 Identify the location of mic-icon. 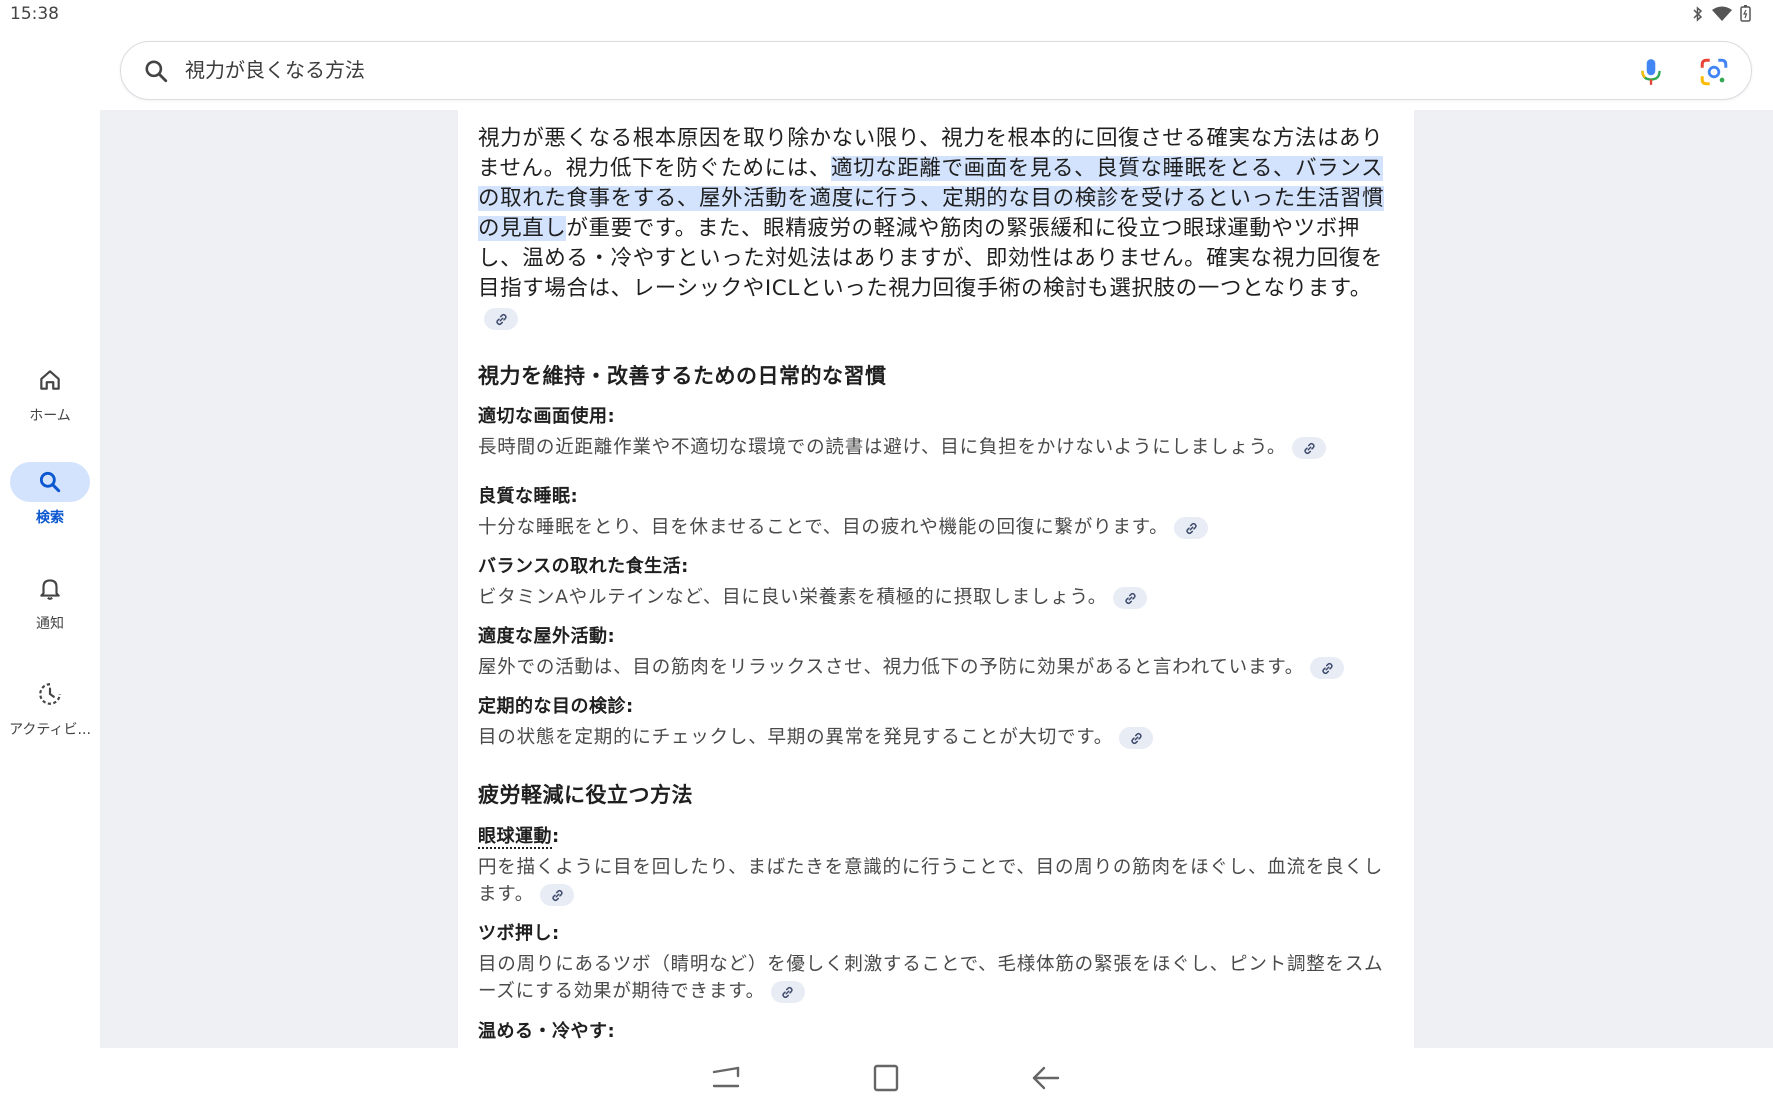
(1651, 72).